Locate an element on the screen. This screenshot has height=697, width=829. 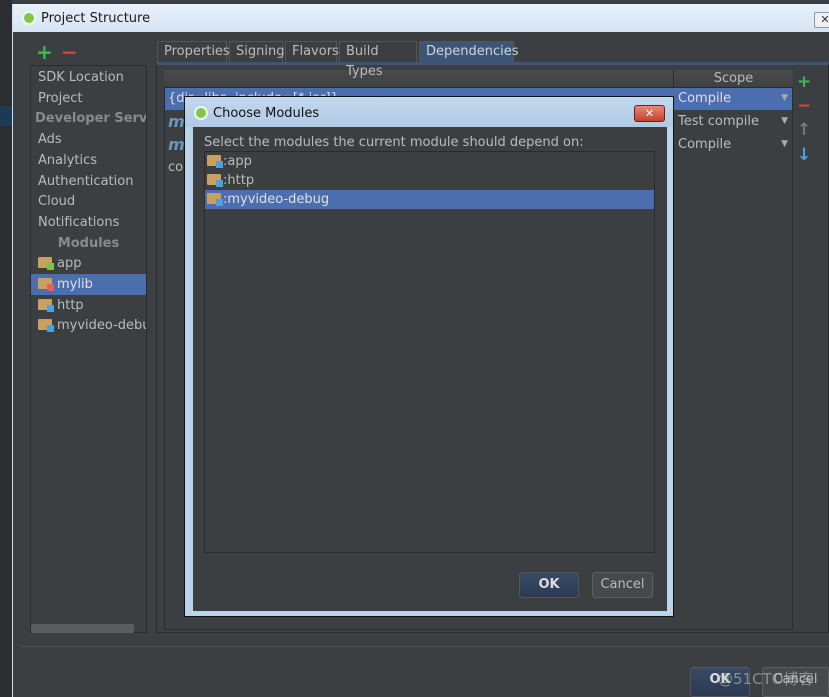
add-dependency-button: + is located at coordinates (804, 82).